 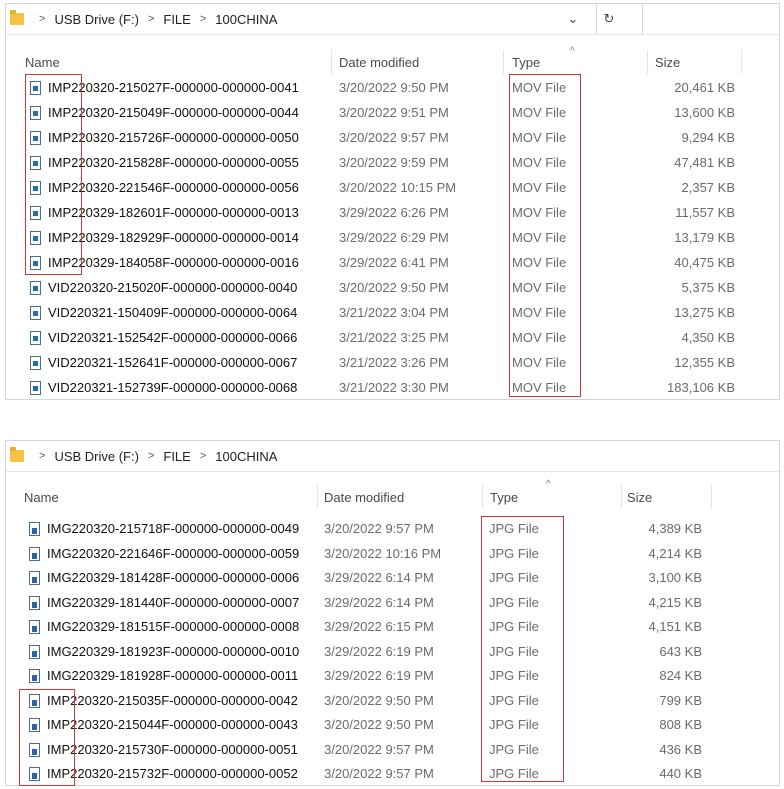 I want to click on highlight-box-imp-names, so click(x=53, y=174).